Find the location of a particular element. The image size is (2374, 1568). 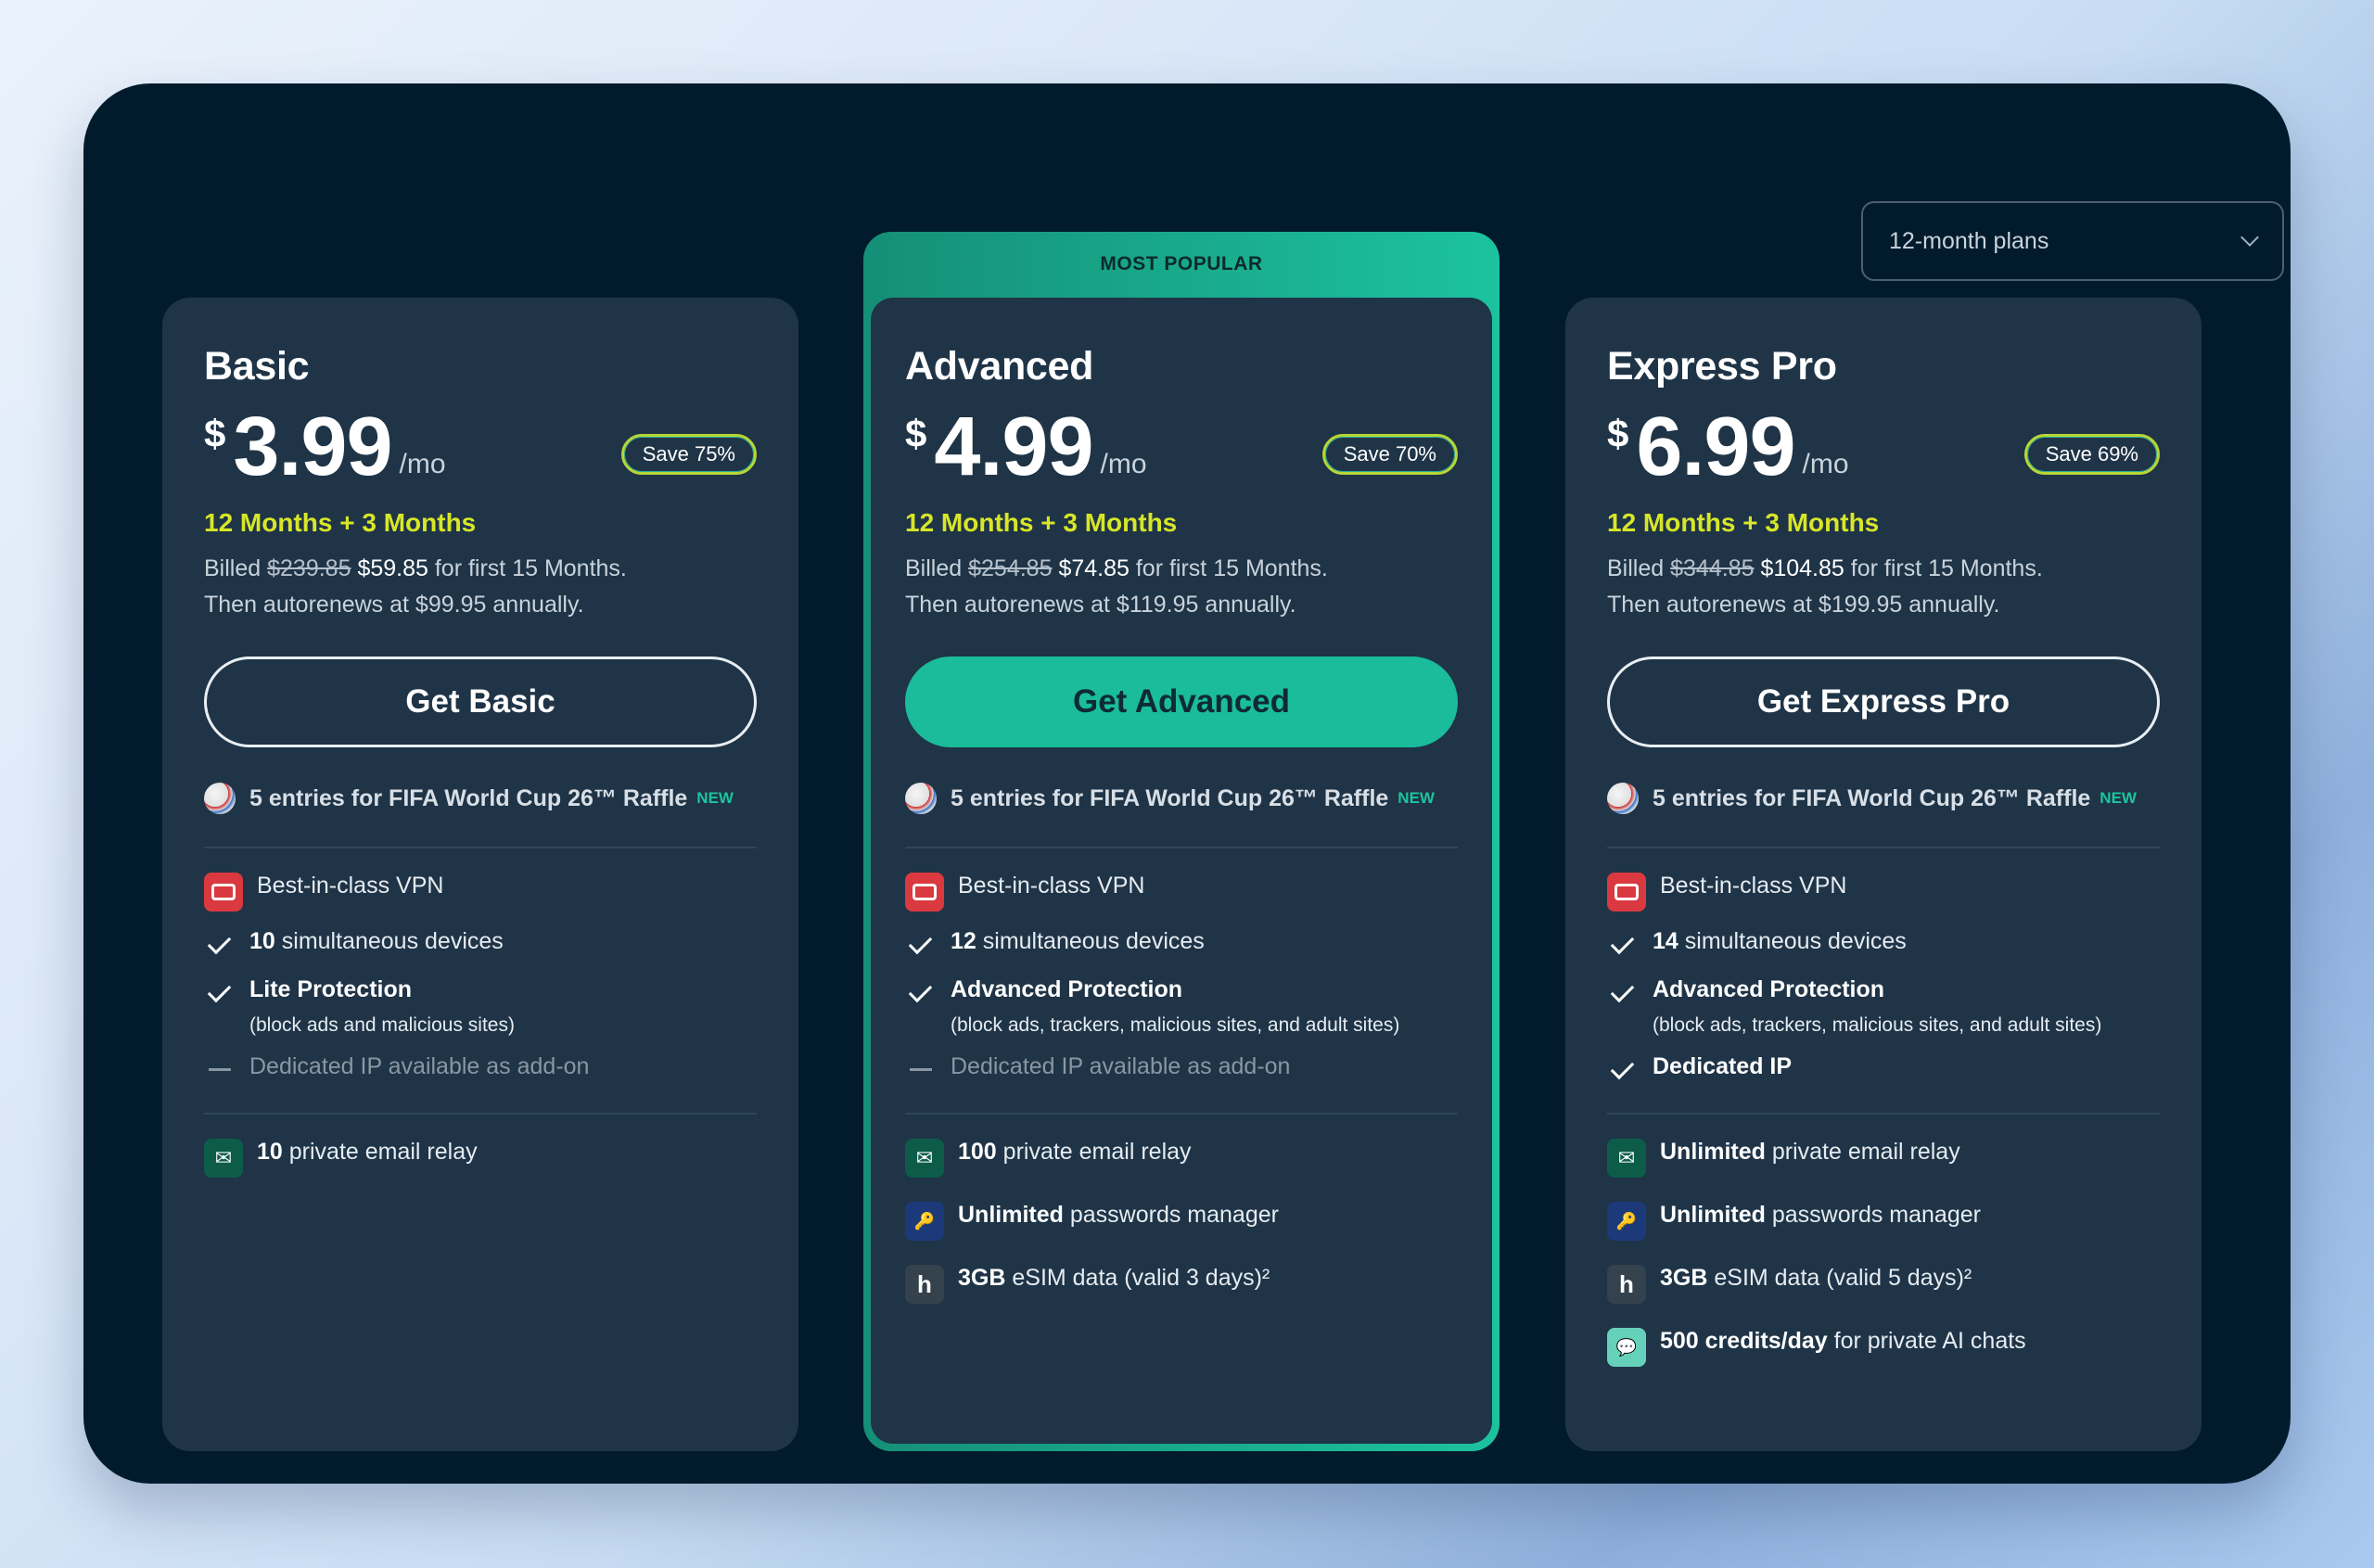

feature-text: Dedicated IP available as add-on is located at coordinates (419, 1066).